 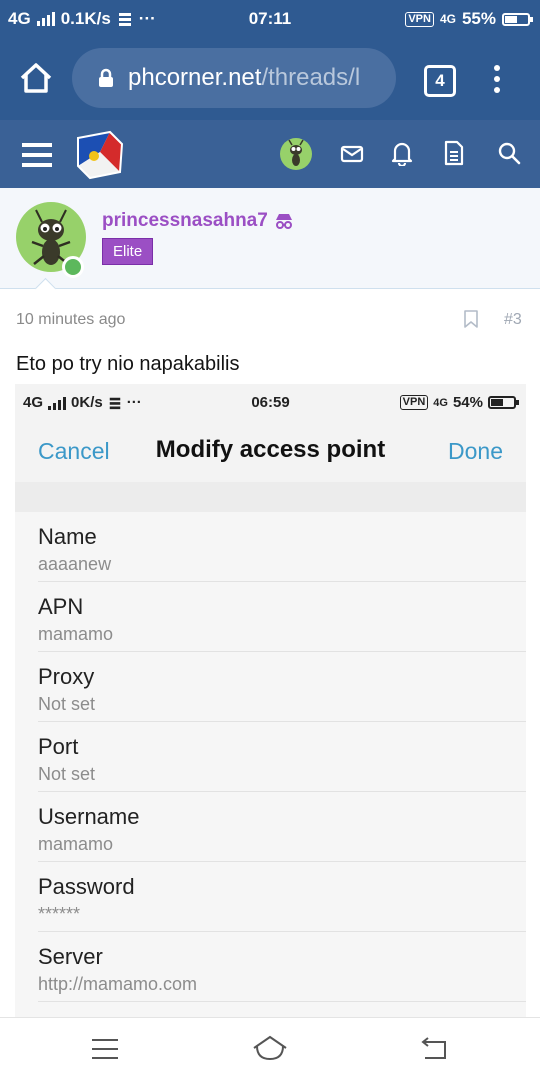 What do you see at coordinates (106, 77) in the screenshot?
I see `lock-icon` at bounding box center [106, 77].